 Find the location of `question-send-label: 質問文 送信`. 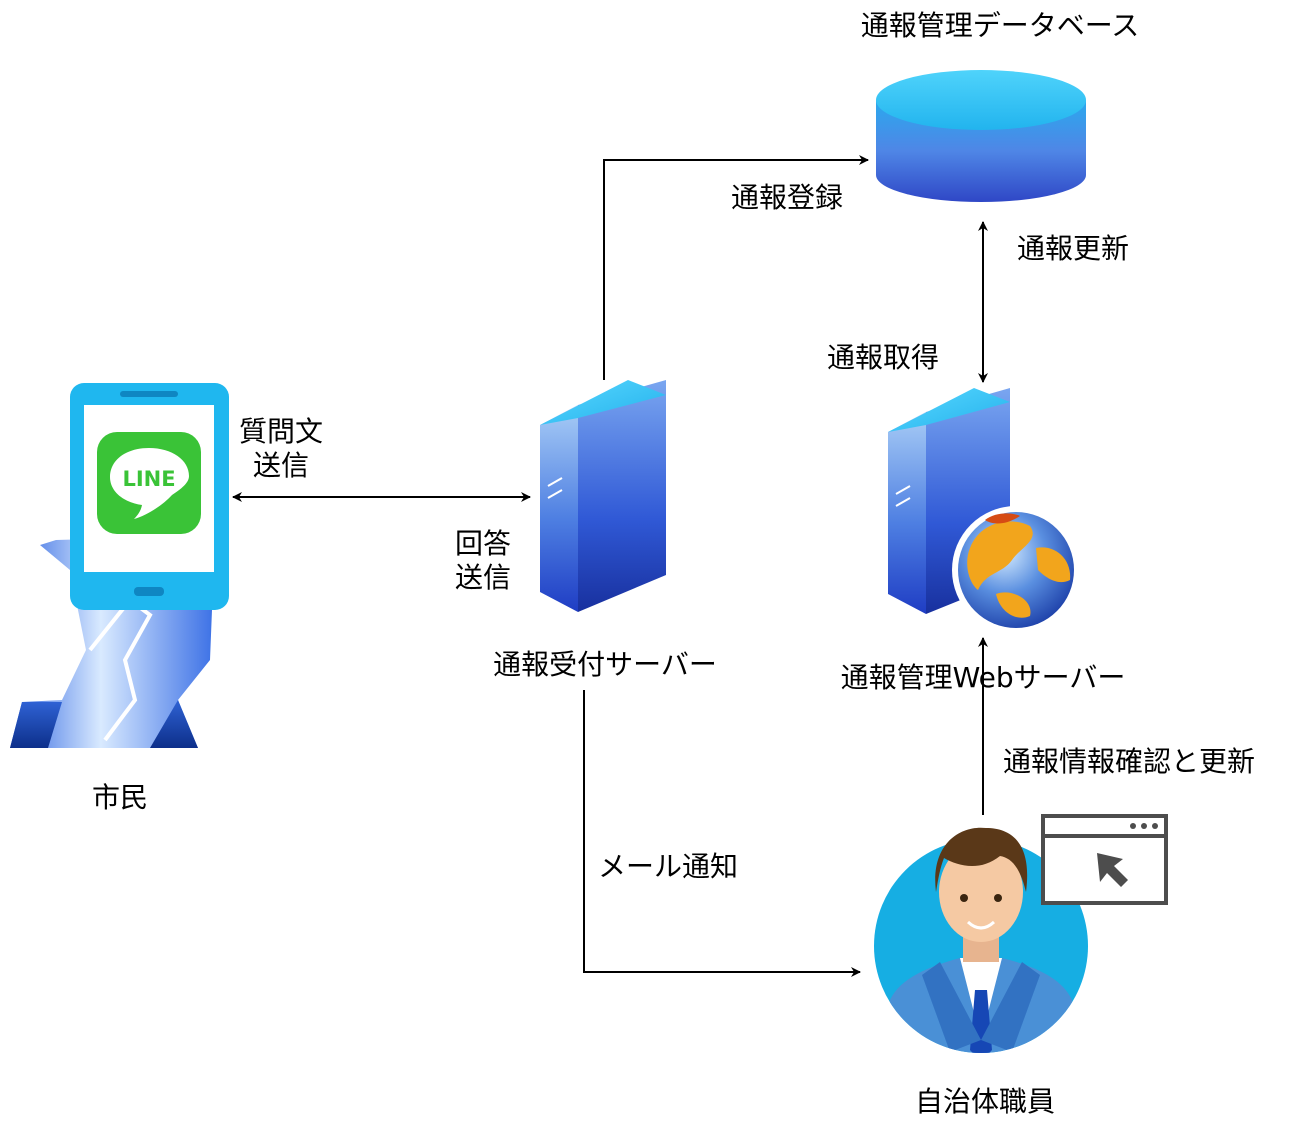

question-send-label: 質問文 送信 is located at coordinates (281, 449).